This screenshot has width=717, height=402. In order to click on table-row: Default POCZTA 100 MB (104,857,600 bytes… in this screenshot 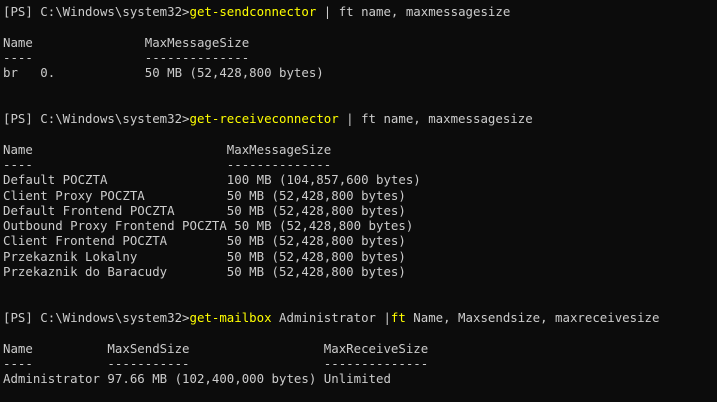, I will do `click(212, 180)`.